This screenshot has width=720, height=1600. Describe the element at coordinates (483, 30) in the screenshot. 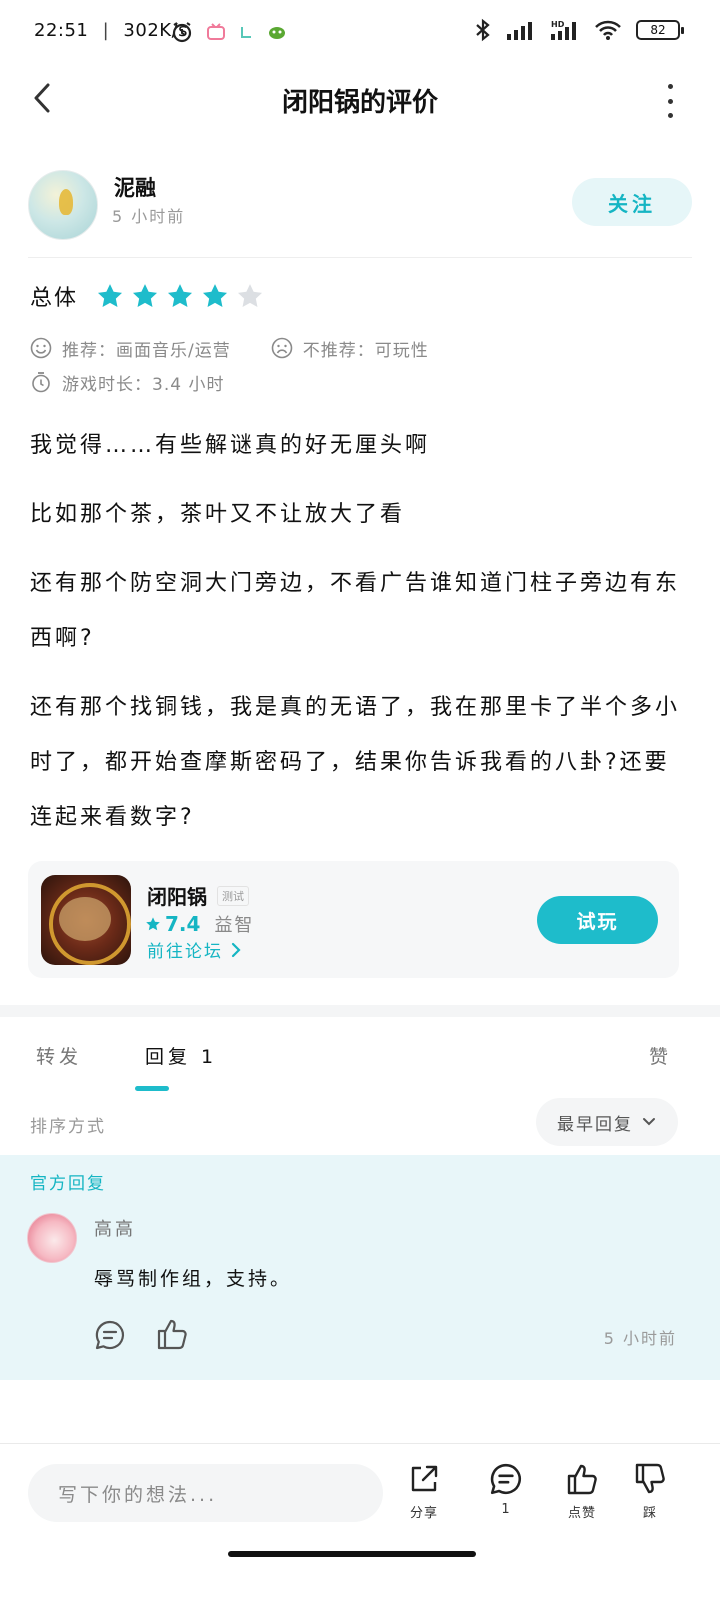

I see `bluetooth-icon` at that location.